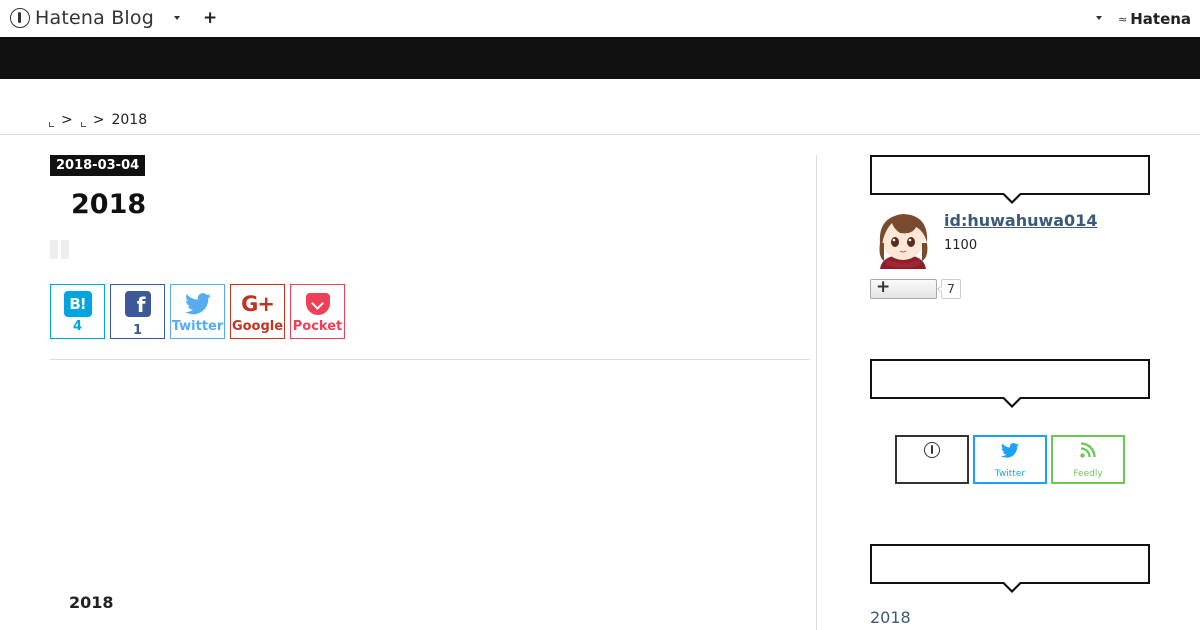 Image resolution: width=1200 pixels, height=630 pixels. Describe the element at coordinates (317, 303) in the screenshot. I see `pocket-icon` at that location.